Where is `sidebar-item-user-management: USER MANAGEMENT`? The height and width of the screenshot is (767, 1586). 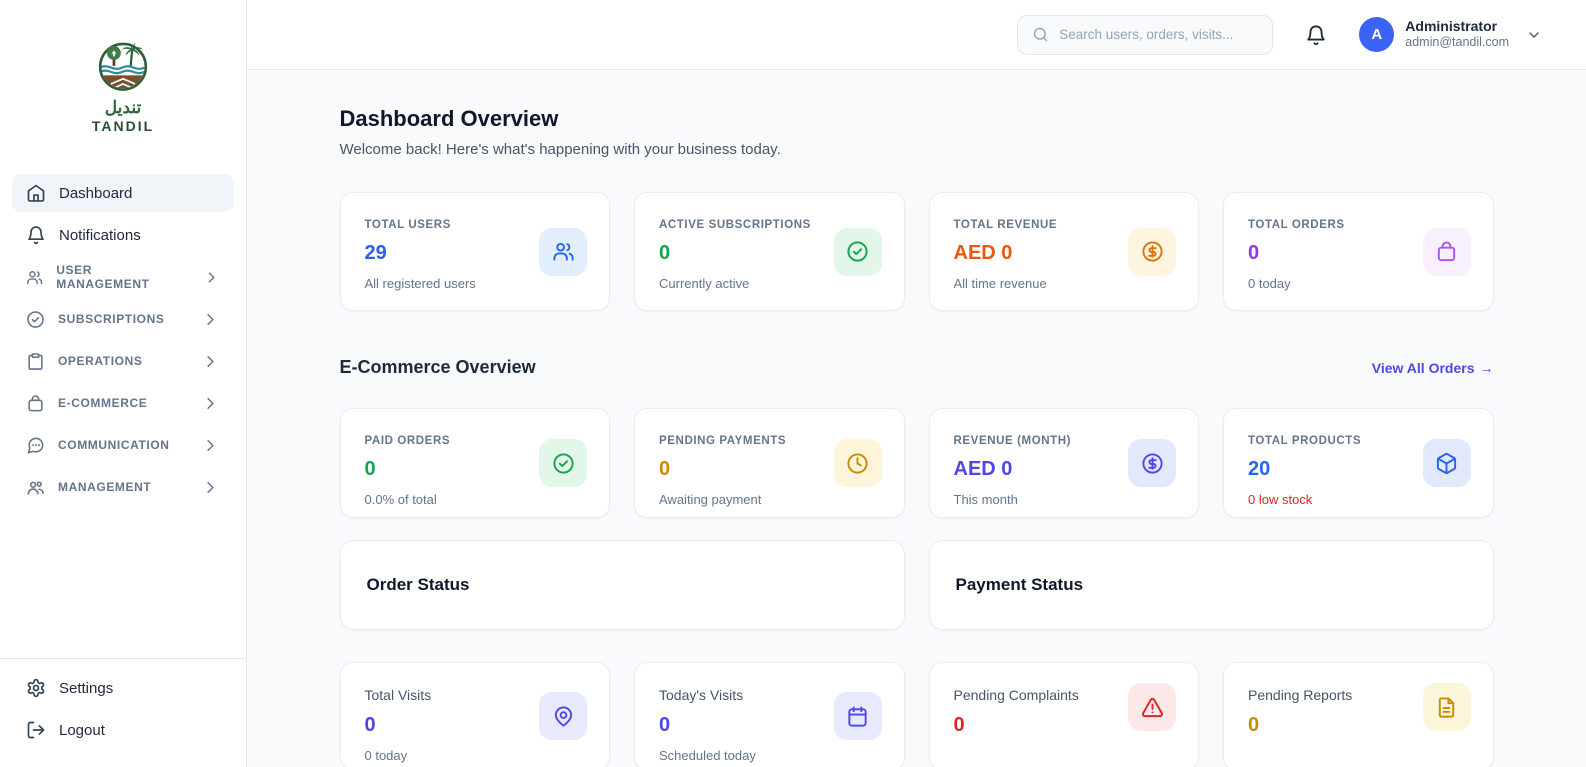
sidebar-item-user-management: USER MANAGEMENT is located at coordinates (123, 277).